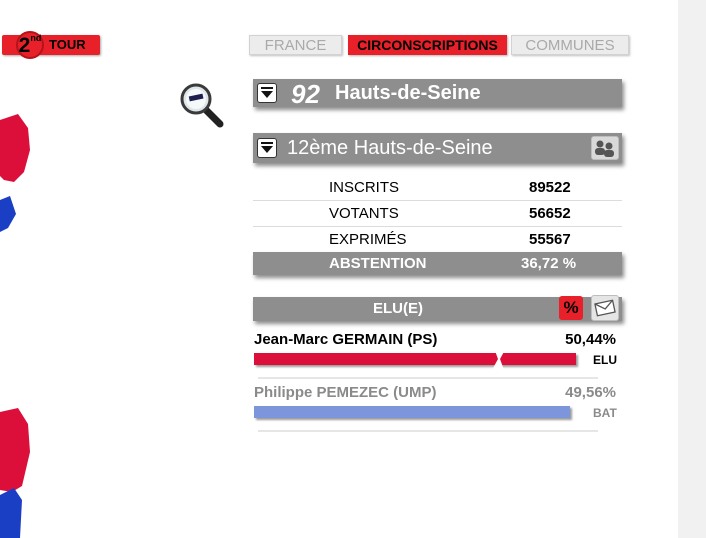 The image size is (706, 538). What do you see at coordinates (364, 213) in the screenshot?
I see `stat-label: VOTANTS` at bounding box center [364, 213].